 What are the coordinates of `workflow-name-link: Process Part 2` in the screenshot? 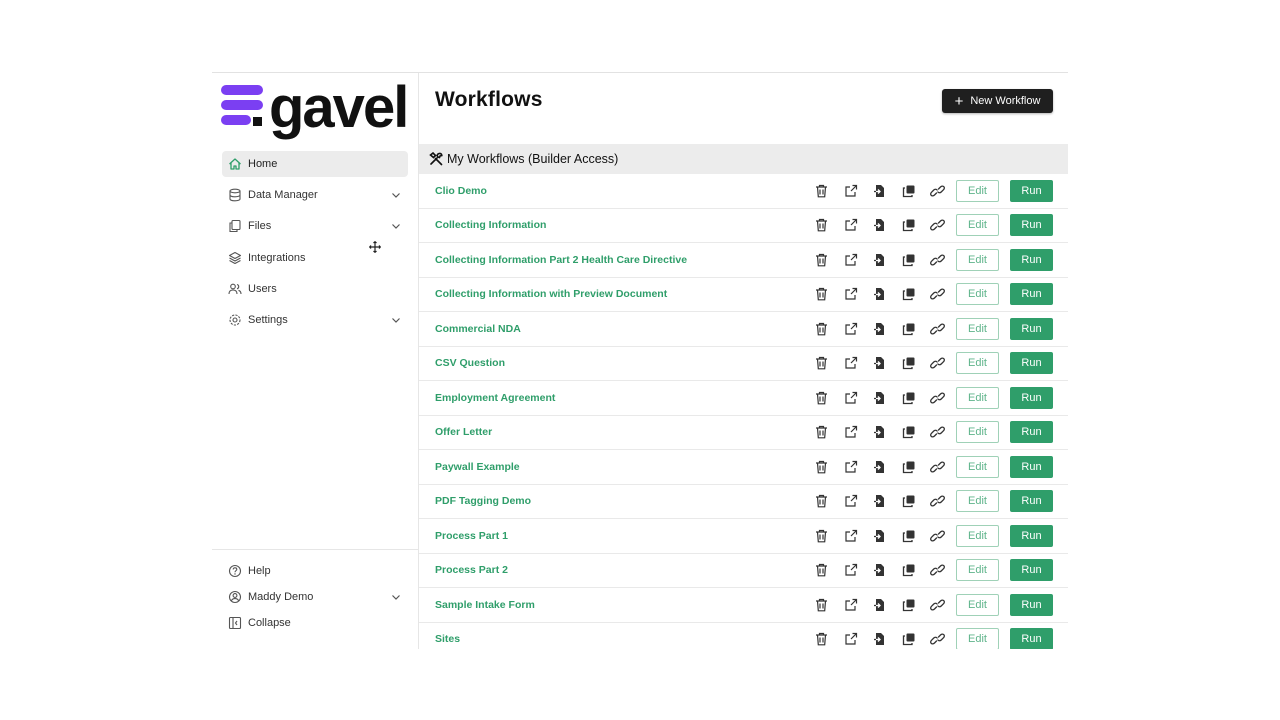 It's located at (471, 570).